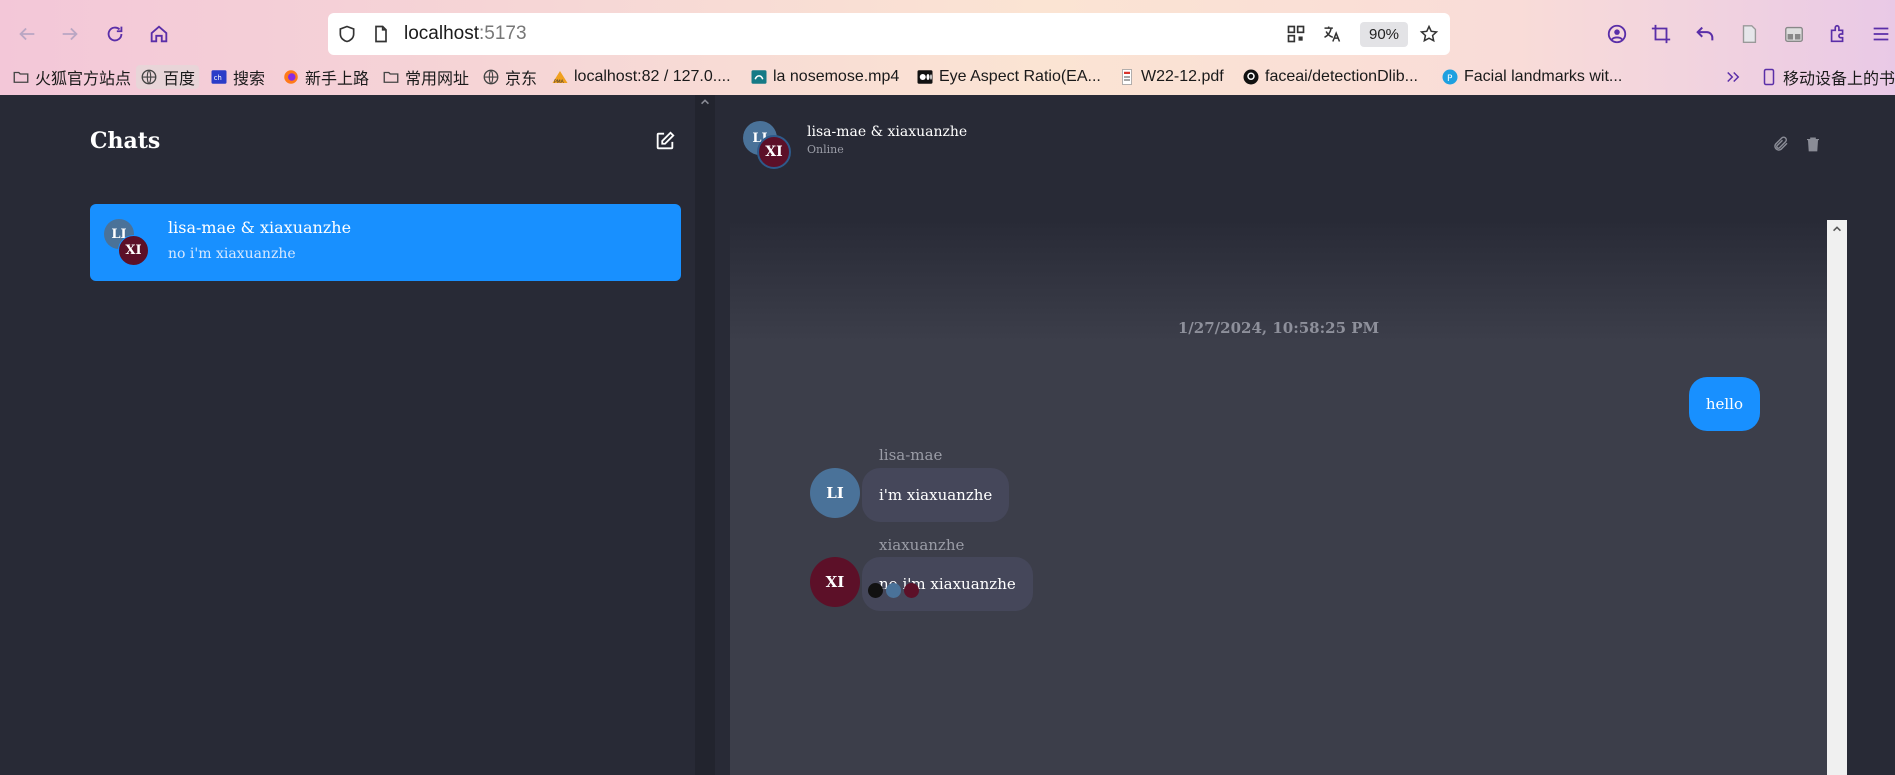 Image resolution: width=1895 pixels, height=775 pixels. I want to click on bookmark-item: W22-12.pdf, so click(1171, 77).